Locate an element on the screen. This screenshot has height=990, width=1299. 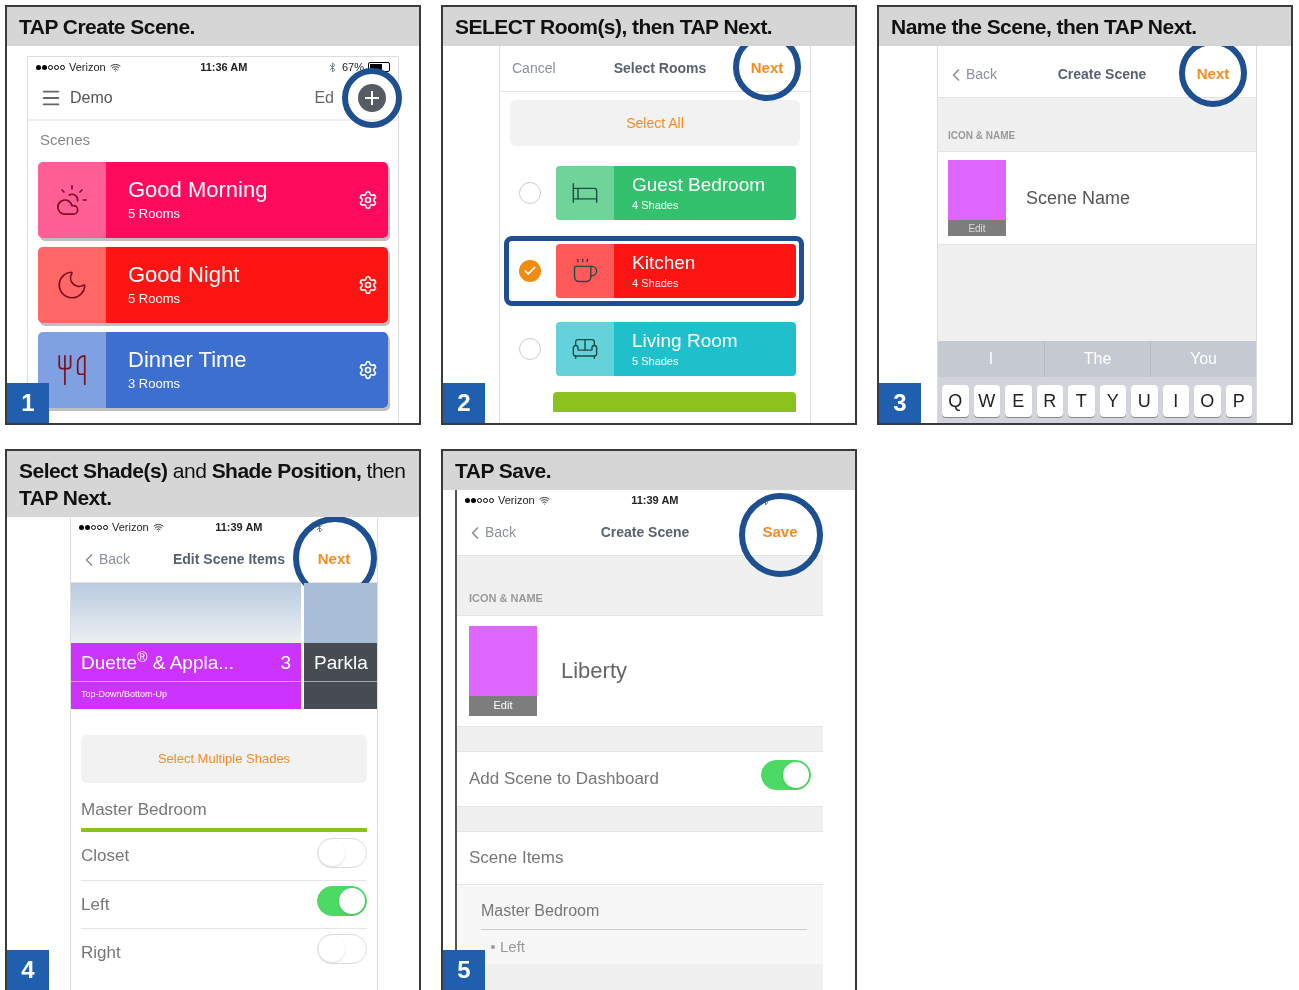
step-number: 5 is located at coordinates (464, 970).